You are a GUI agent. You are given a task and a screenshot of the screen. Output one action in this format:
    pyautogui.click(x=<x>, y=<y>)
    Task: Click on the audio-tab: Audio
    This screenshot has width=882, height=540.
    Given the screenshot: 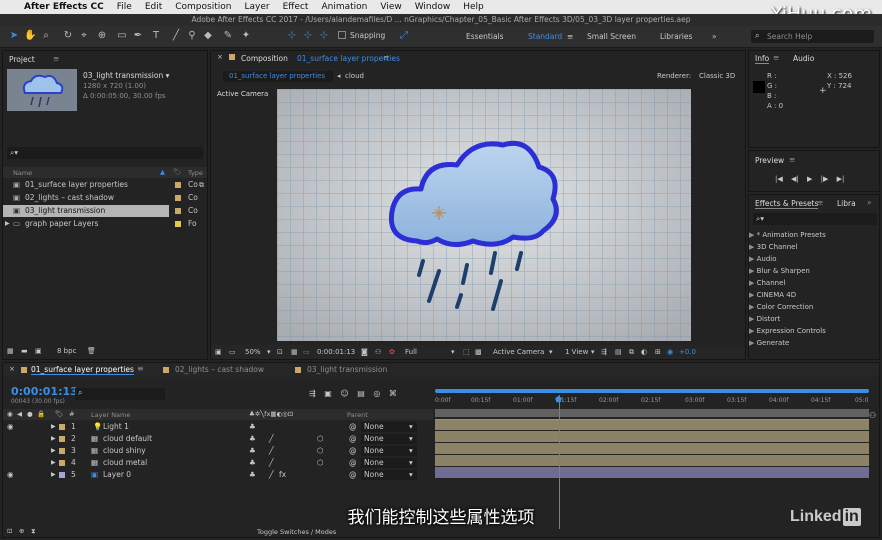 What is the action you would take?
    pyautogui.click(x=803, y=58)
    